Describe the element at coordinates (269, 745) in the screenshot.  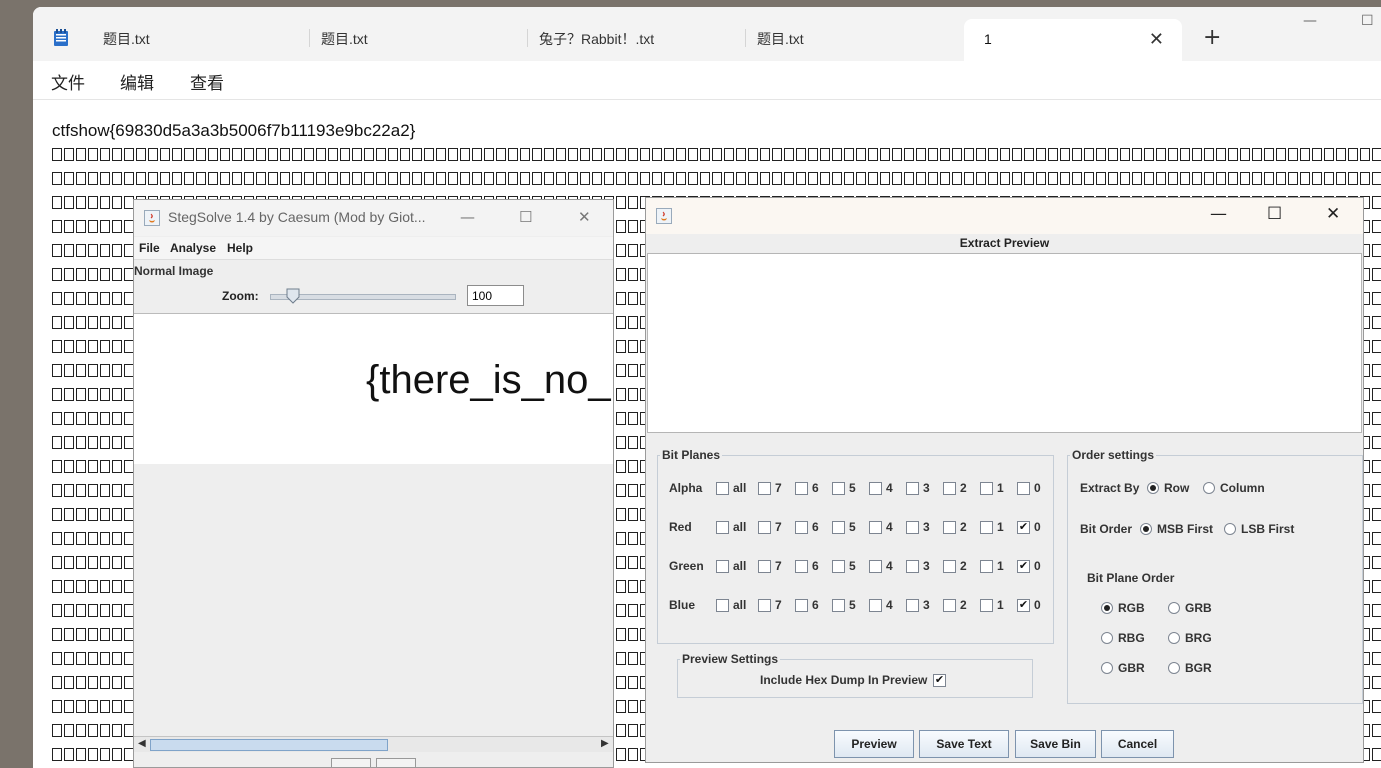
I see `scrollbar-thumb` at that location.